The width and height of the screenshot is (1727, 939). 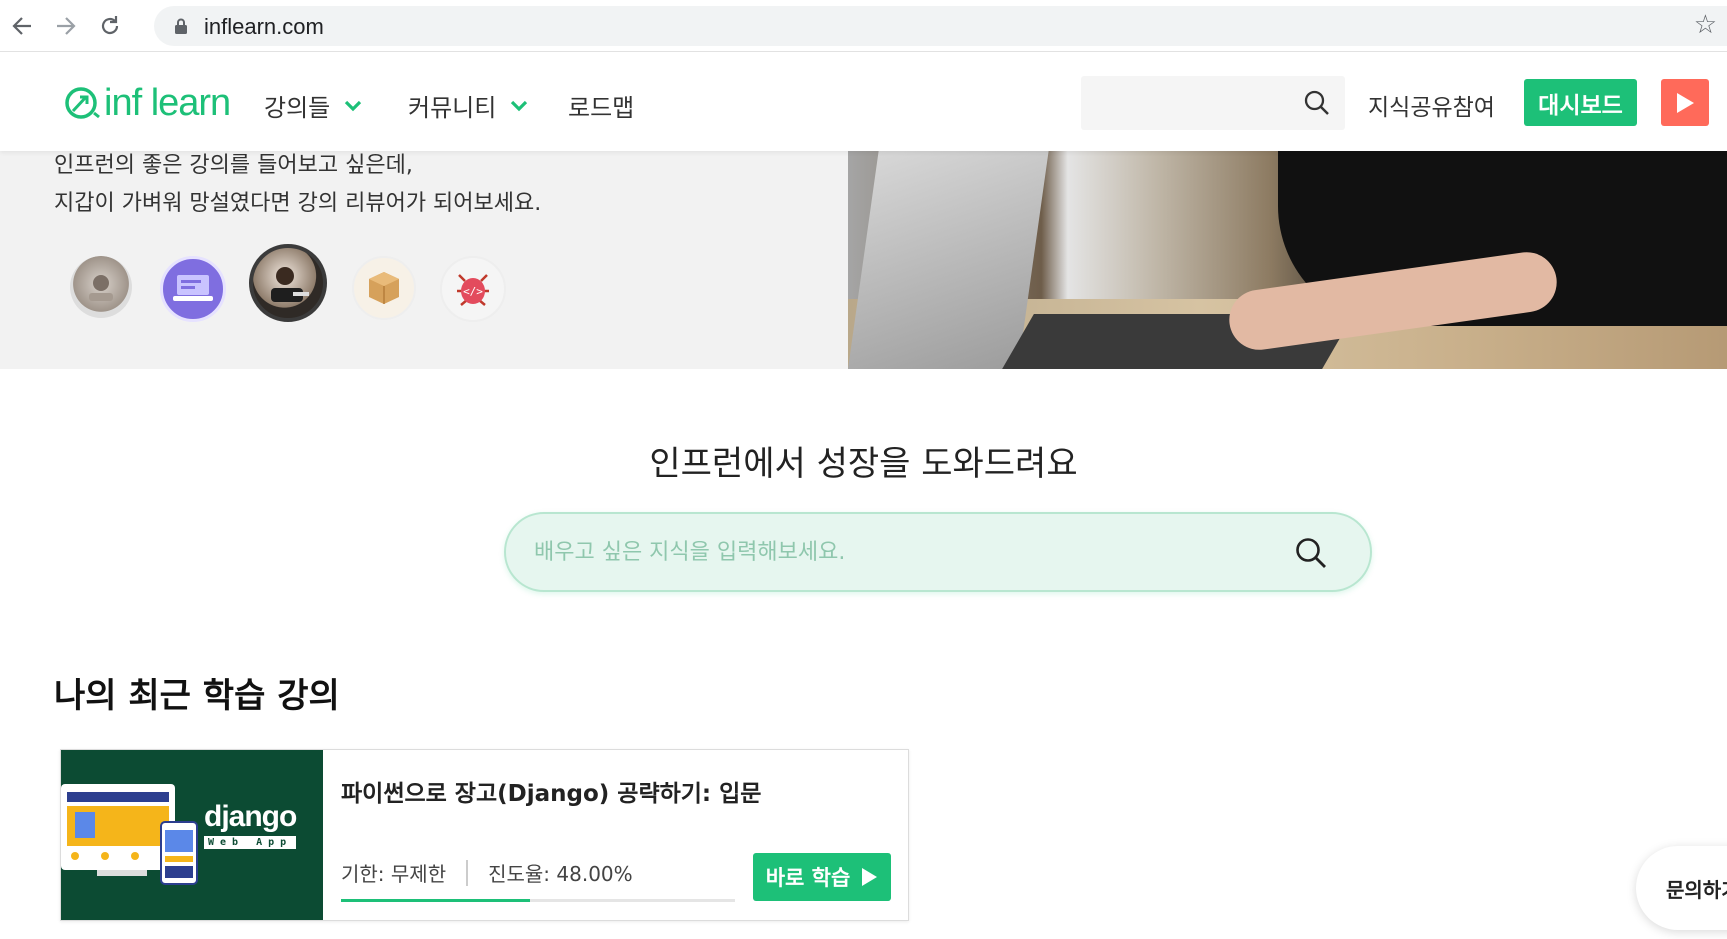 What do you see at coordinates (948, 260) in the screenshot?
I see `laptop-shape` at bounding box center [948, 260].